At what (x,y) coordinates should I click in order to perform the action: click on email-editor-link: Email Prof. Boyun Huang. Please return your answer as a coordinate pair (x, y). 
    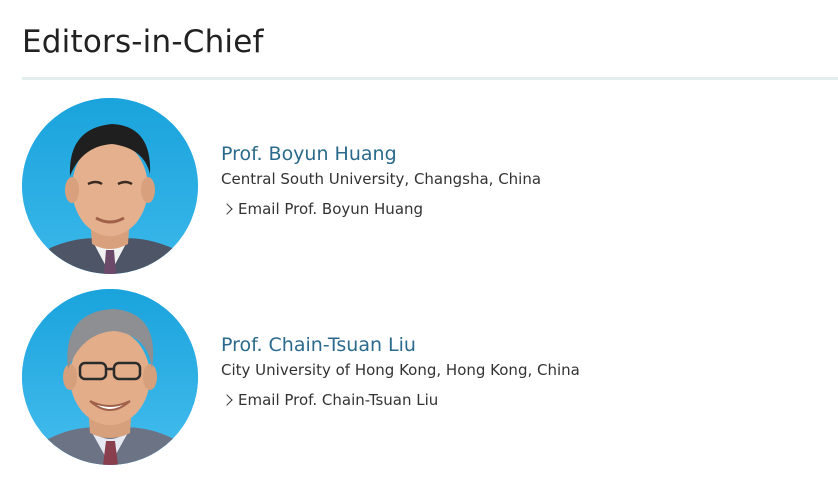
    Looking at the image, I should click on (381, 209).